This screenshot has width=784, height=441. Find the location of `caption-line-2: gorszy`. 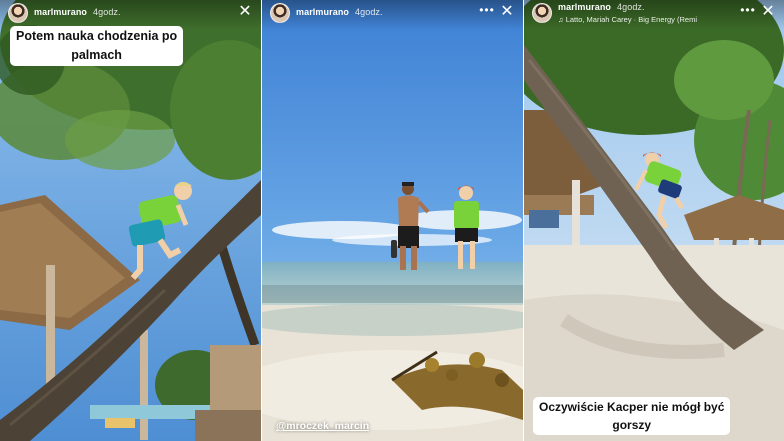

caption-line-2: gorszy is located at coordinates (632, 425).